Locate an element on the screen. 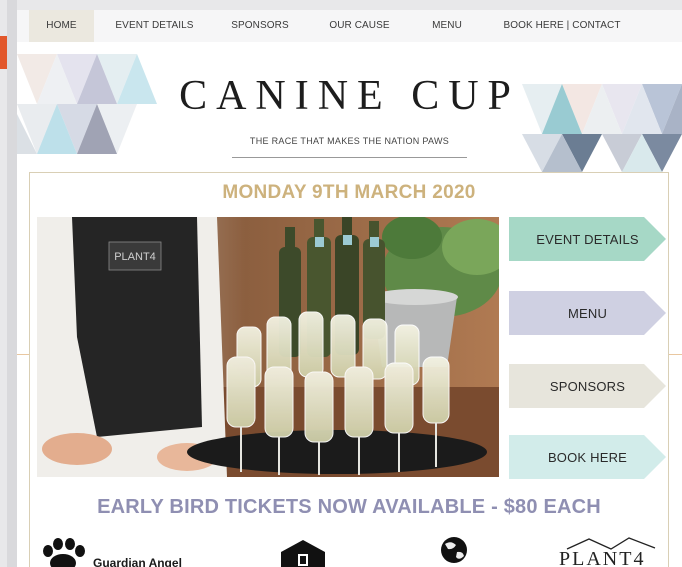 This screenshot has height=567, width=682. guardian-angel-text: Guardian Angel is located at coordinates (137, 561).